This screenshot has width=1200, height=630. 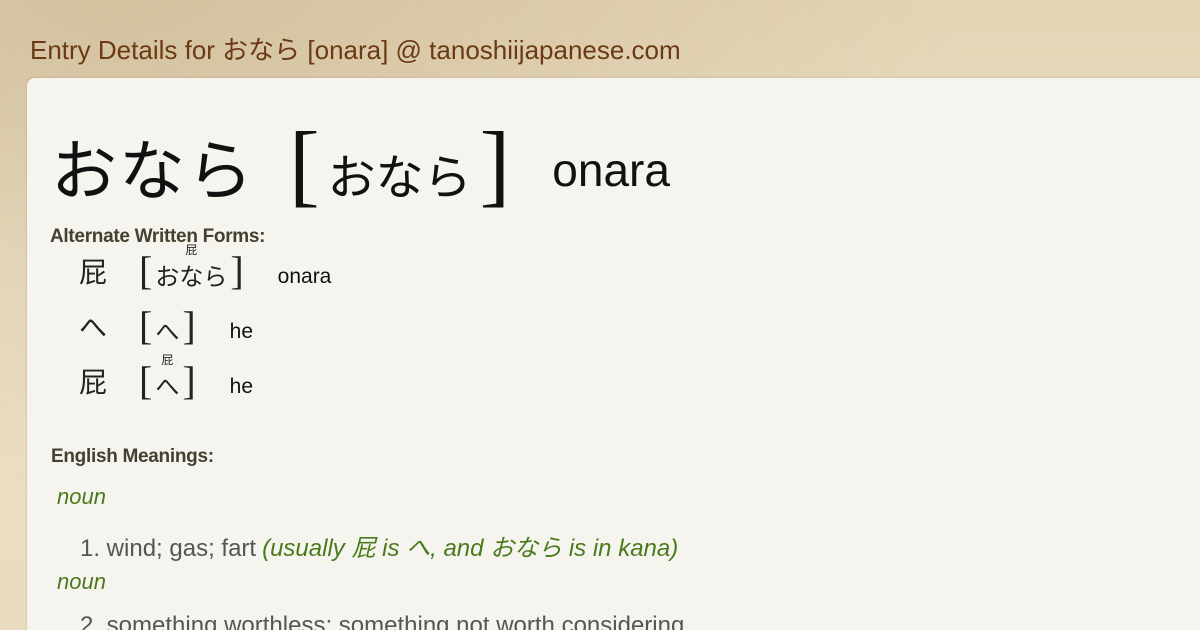 I want to click on headword-reading: おなら, so click(x=399, y=178).